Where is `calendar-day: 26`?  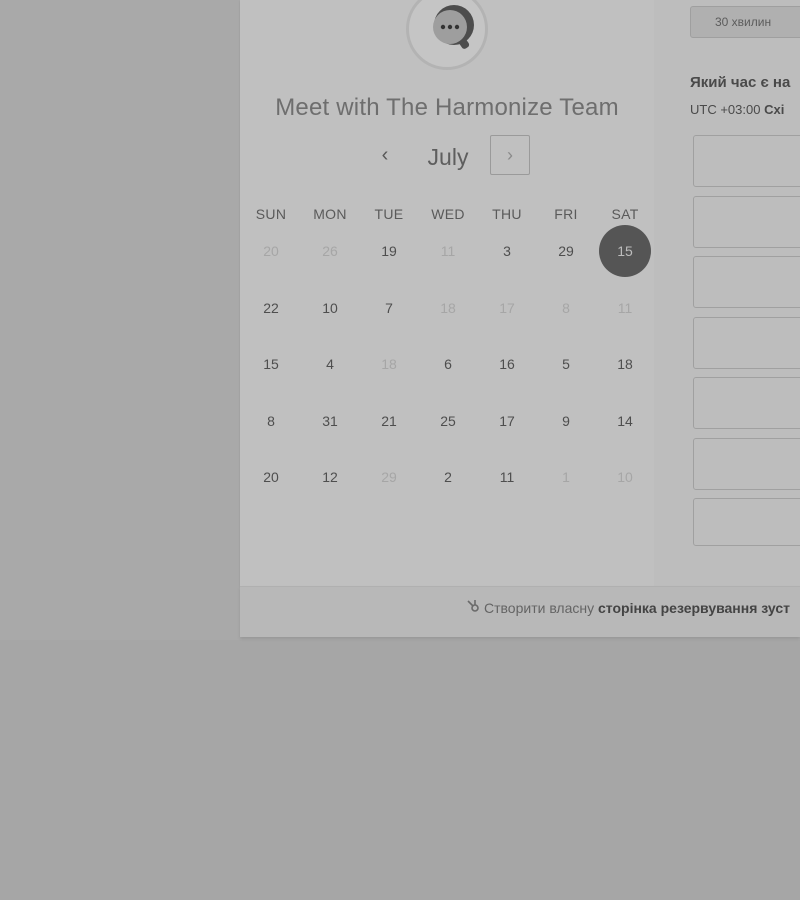
calendar-day: 26 is located at coordinates (330, 251).